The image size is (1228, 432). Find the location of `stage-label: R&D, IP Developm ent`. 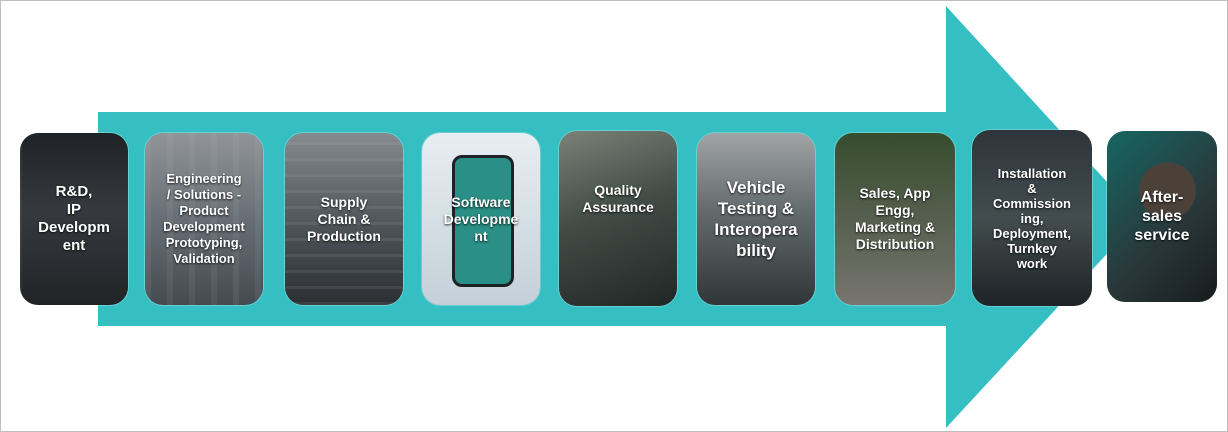

stage-label: R&D, IP Developm ent is located at coordinates (74, 218).